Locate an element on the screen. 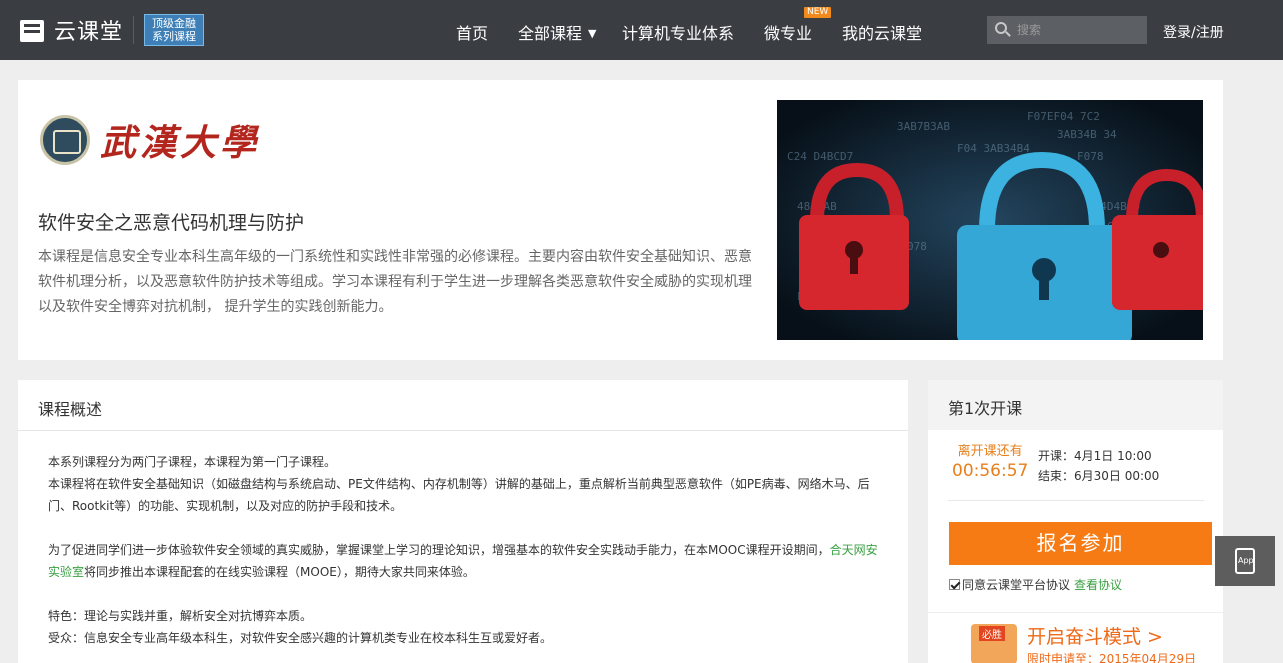  svg-text: 3AB7B3AB is located at coordinates (923, 126).